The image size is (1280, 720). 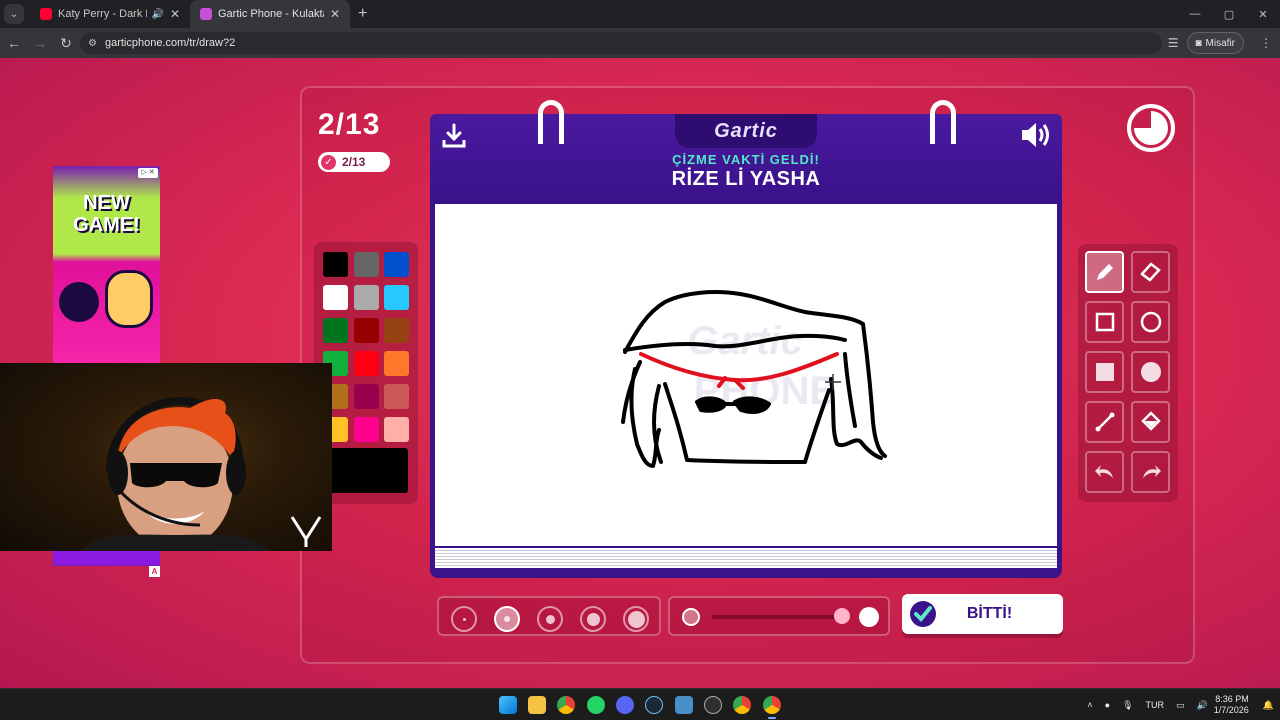 I want to click on done-button: BİTTİ!, so click(x=982, y=614).